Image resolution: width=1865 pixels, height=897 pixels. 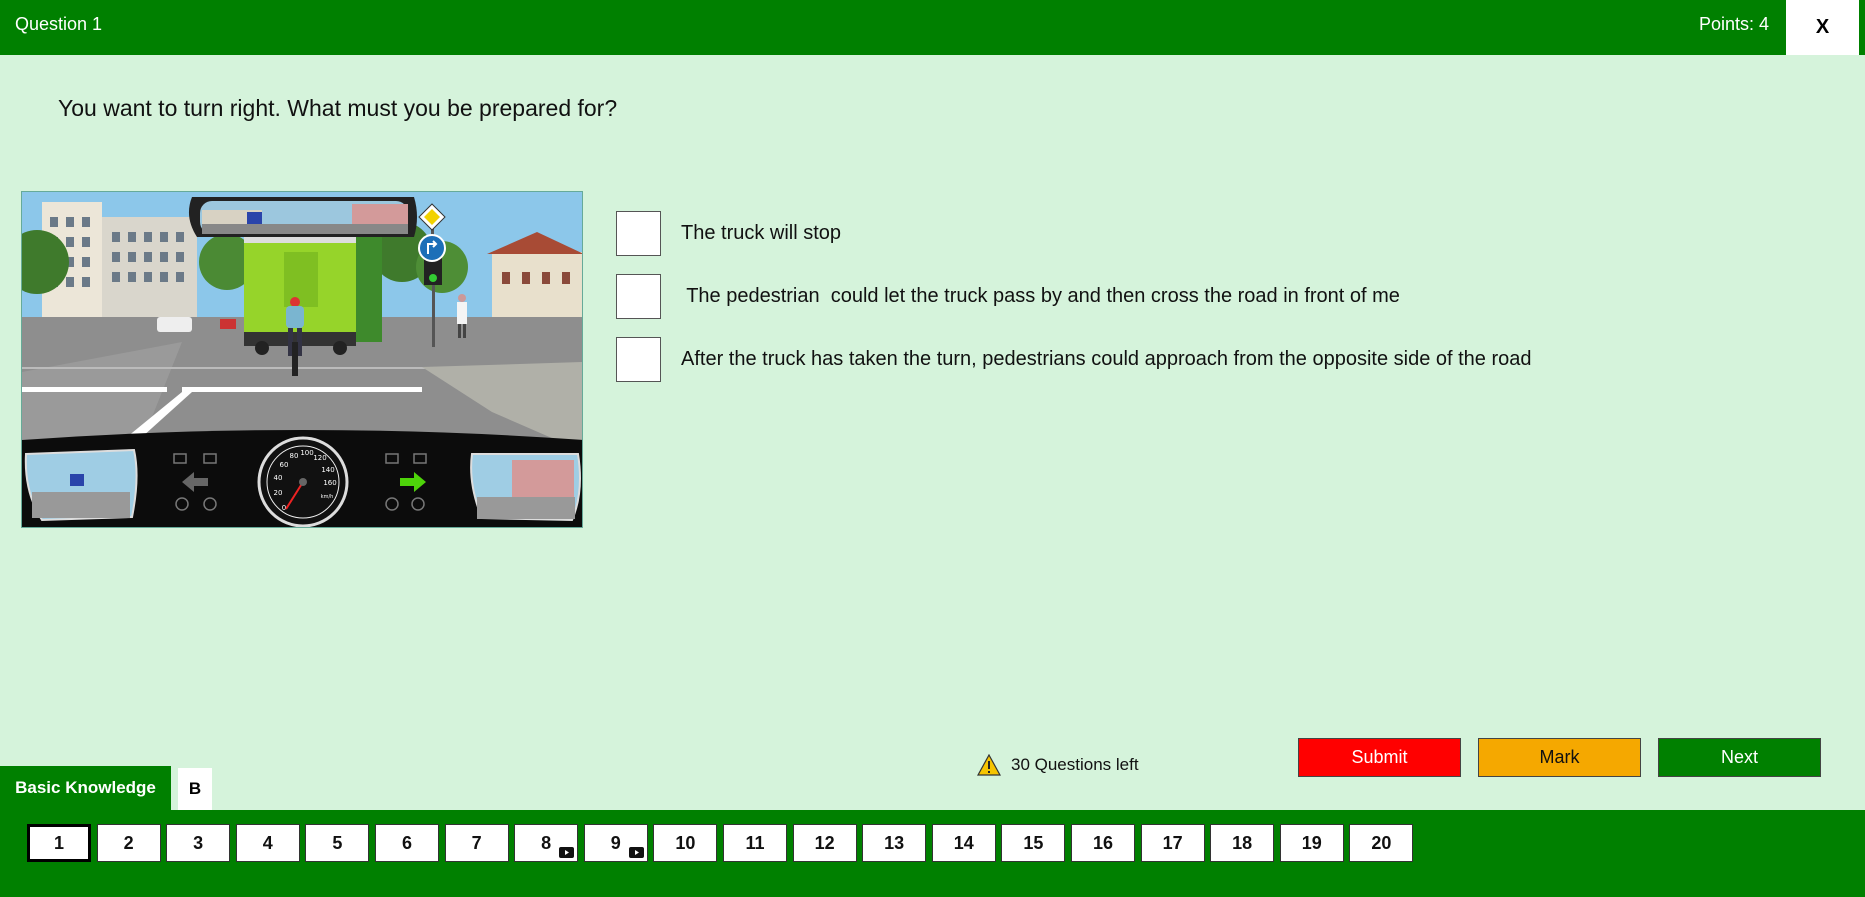 I want to click on question-number-label: 5, so click(x=337, y=842).